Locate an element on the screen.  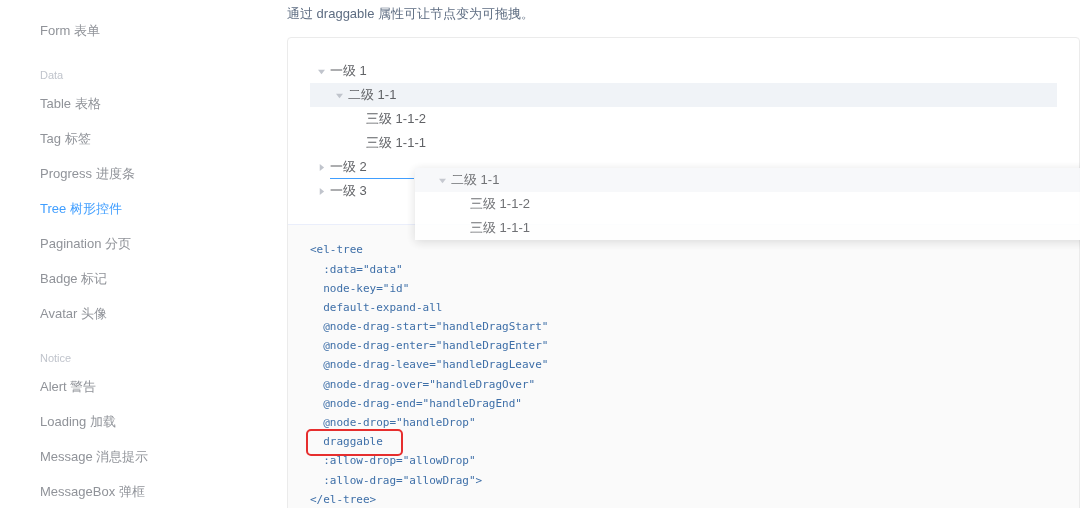
tree-node-label: 一级 1 is located at coordinates (348, 71).